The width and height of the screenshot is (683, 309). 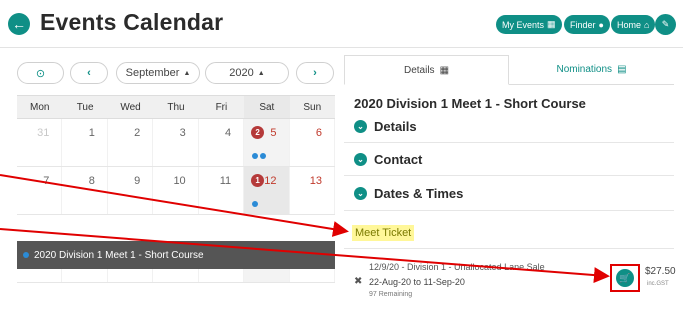 What do you see at coordinates (358, 281) in the screenshot?
I see `remove-icon: ✖` at bounding box center [358, 281].